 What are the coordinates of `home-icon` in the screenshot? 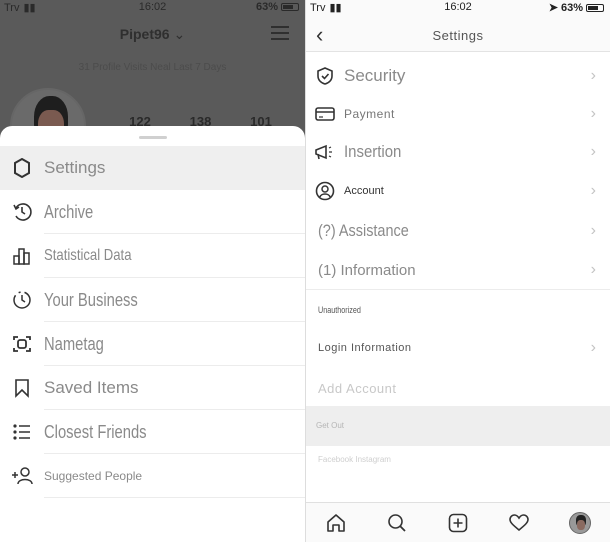 It's located at (336, 523).